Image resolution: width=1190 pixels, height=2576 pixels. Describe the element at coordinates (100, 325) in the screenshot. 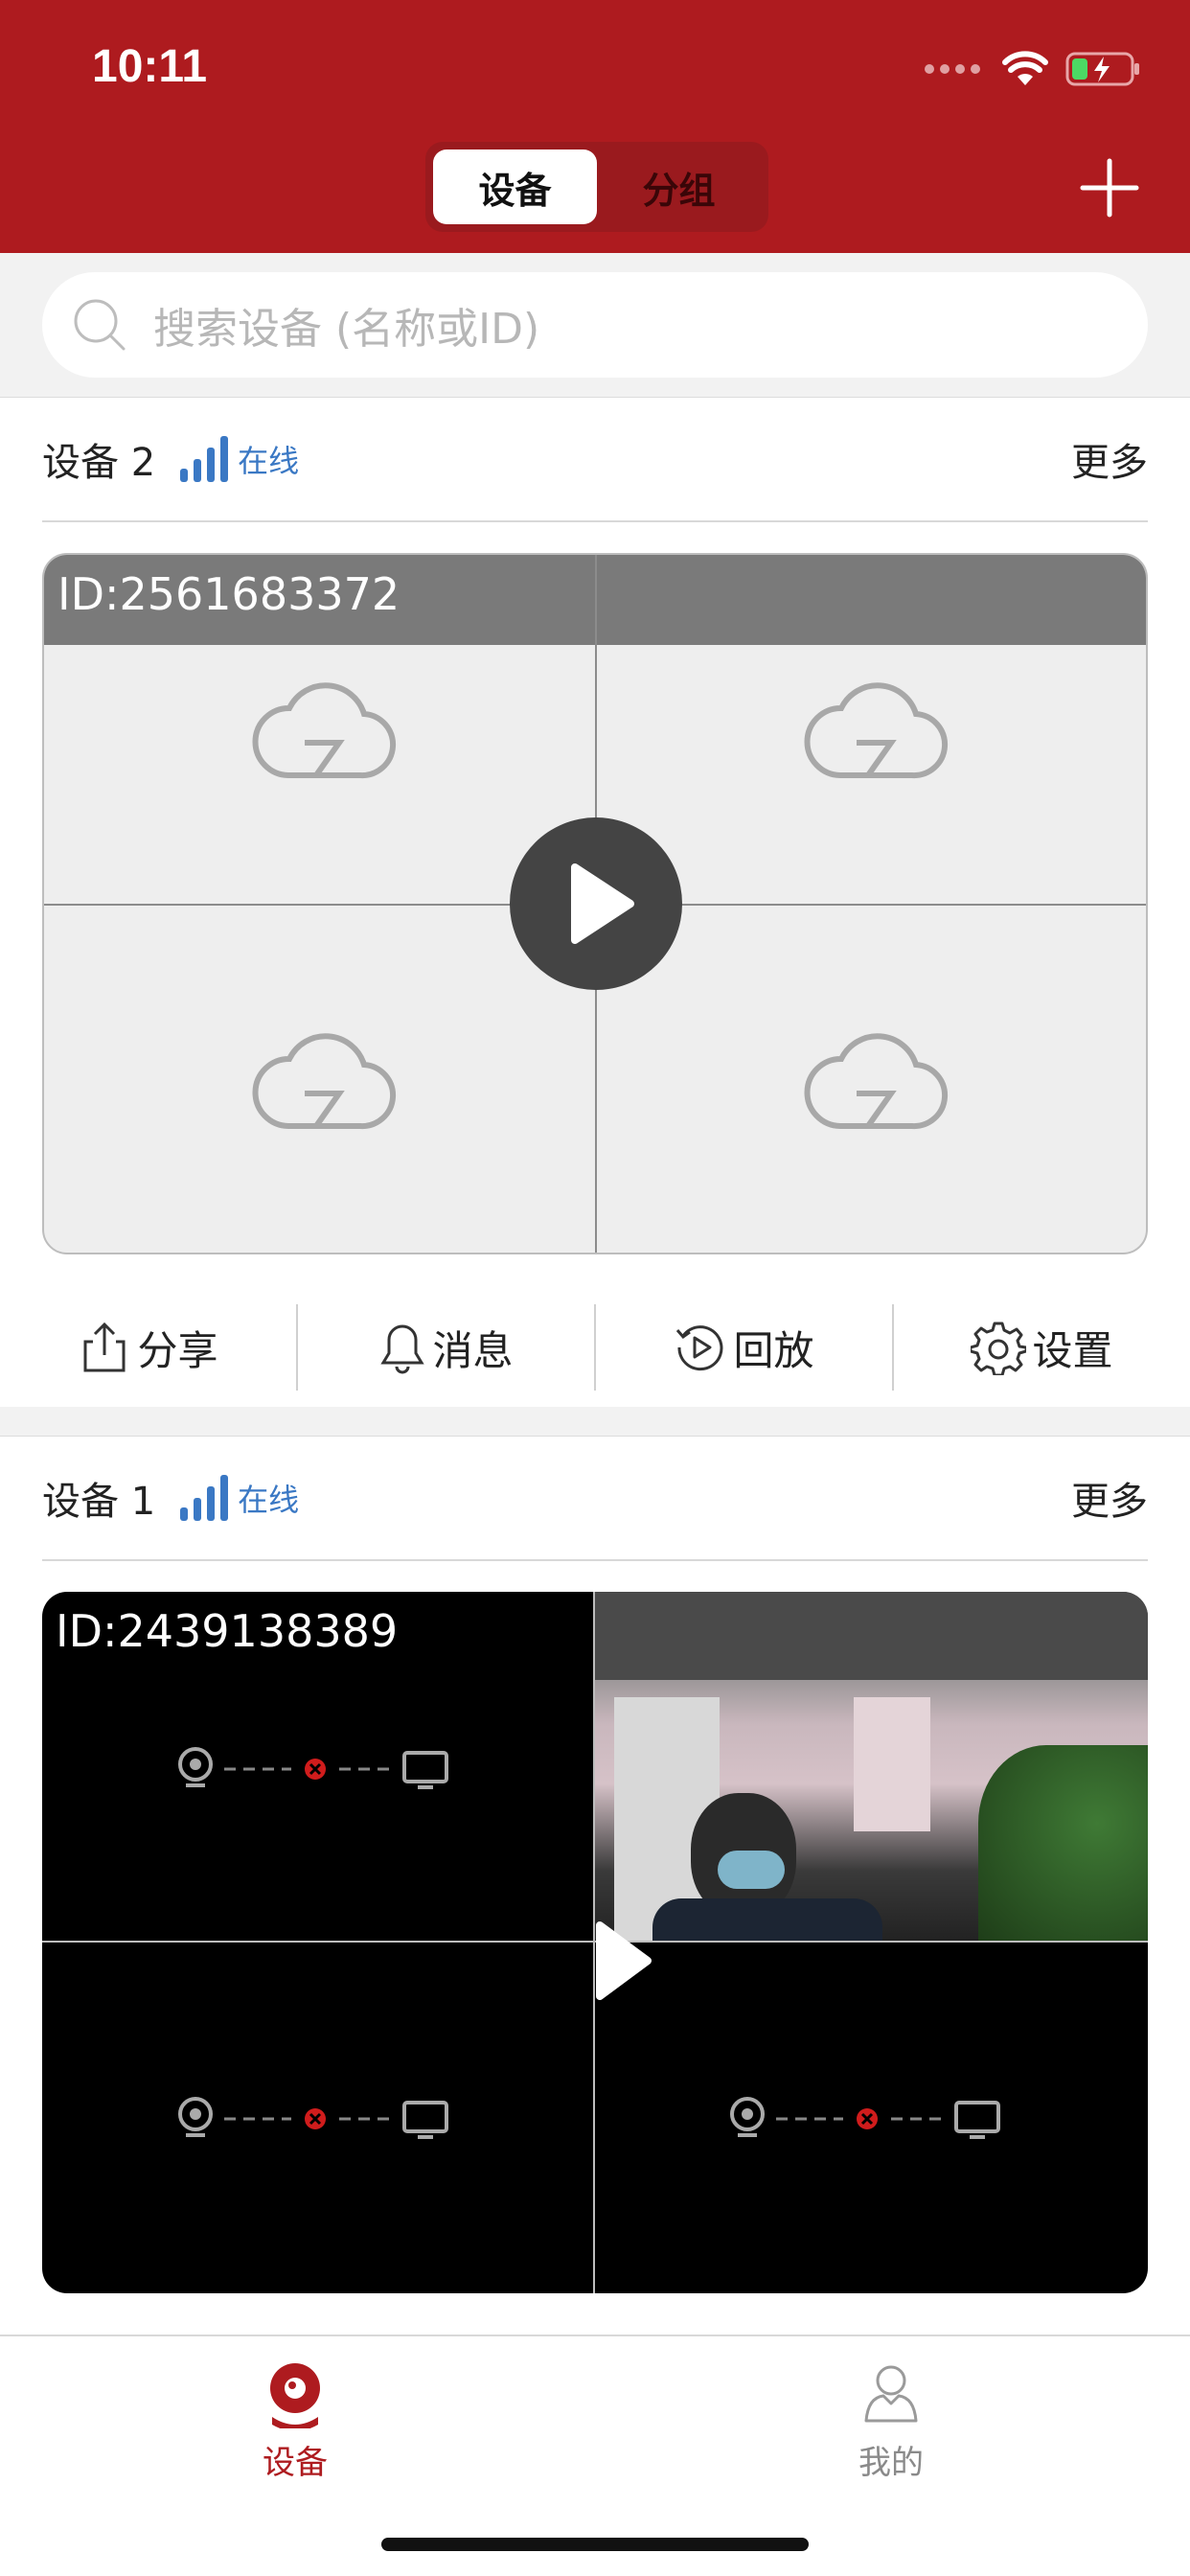

I see `search-icon` at that location.